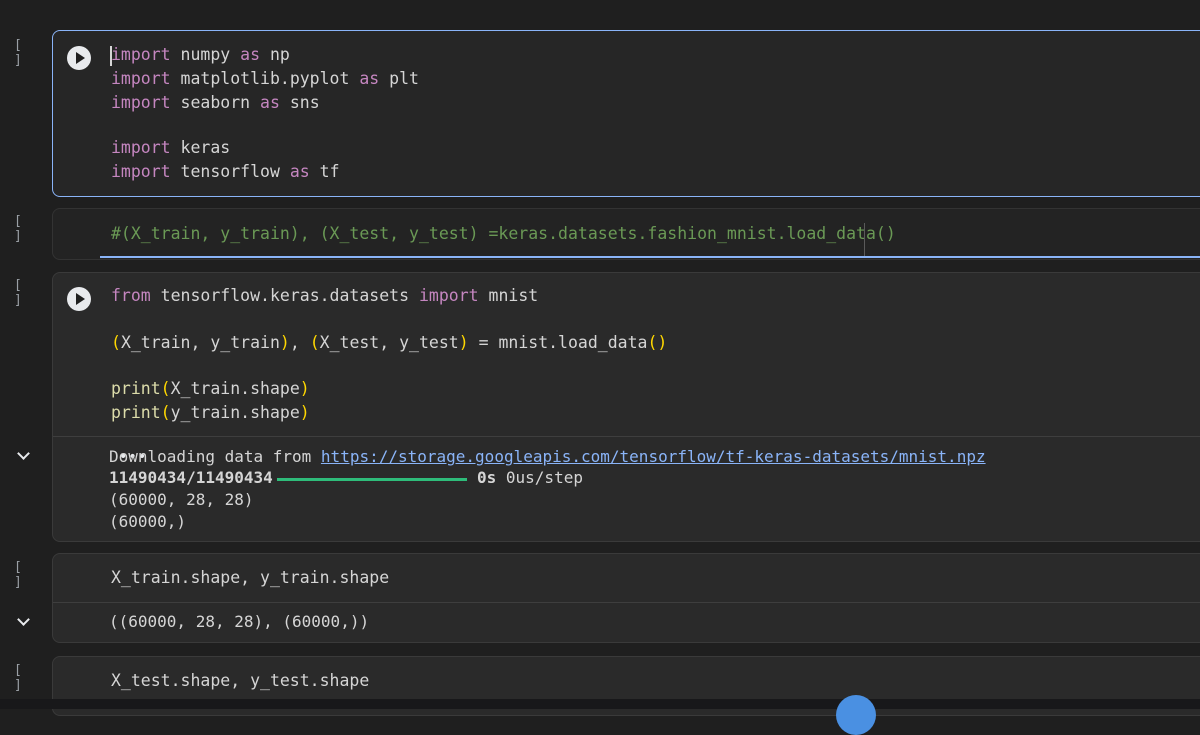 This screenshot has height=735, width=1200. What do you see at coordinates (600, 11) in the screenshot?
I see `top-bar` at bounding box center [600, 11].